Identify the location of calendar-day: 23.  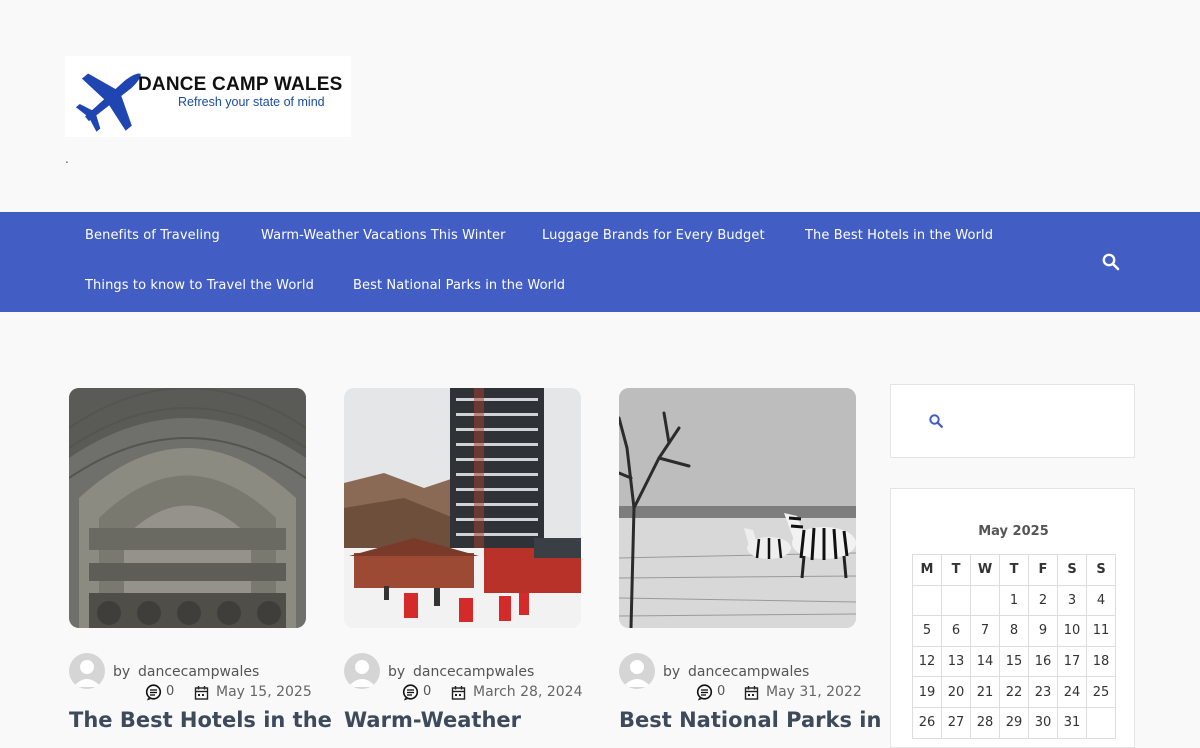
(1043, 692).